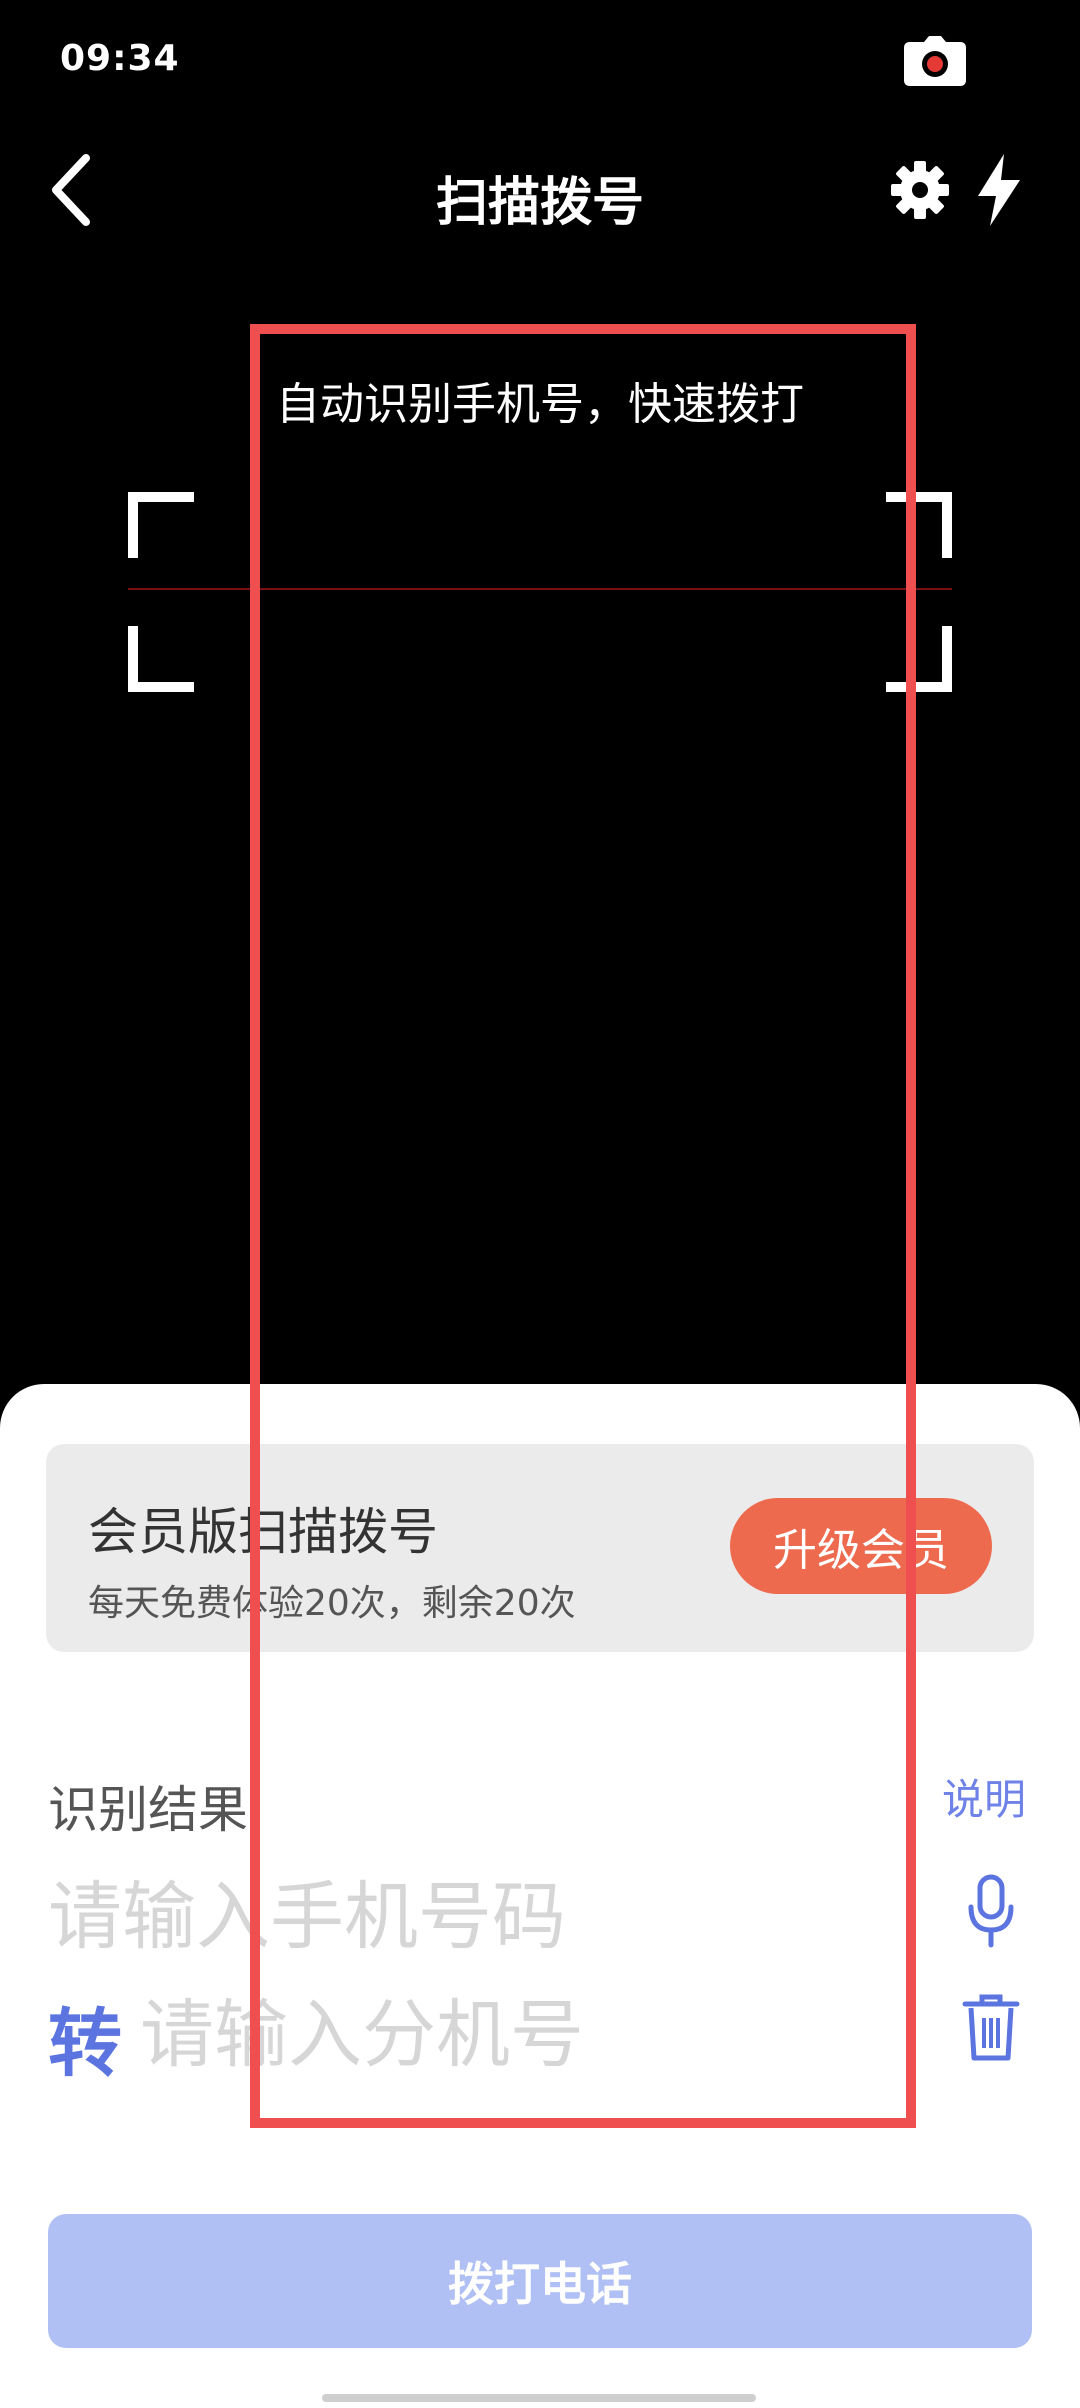  What do you see at coordinates (332, 1603) in the screenshot?
I see `vip-subtitle: 每天免费体验20次，剩余20次` at bounding box center [332, 1603].